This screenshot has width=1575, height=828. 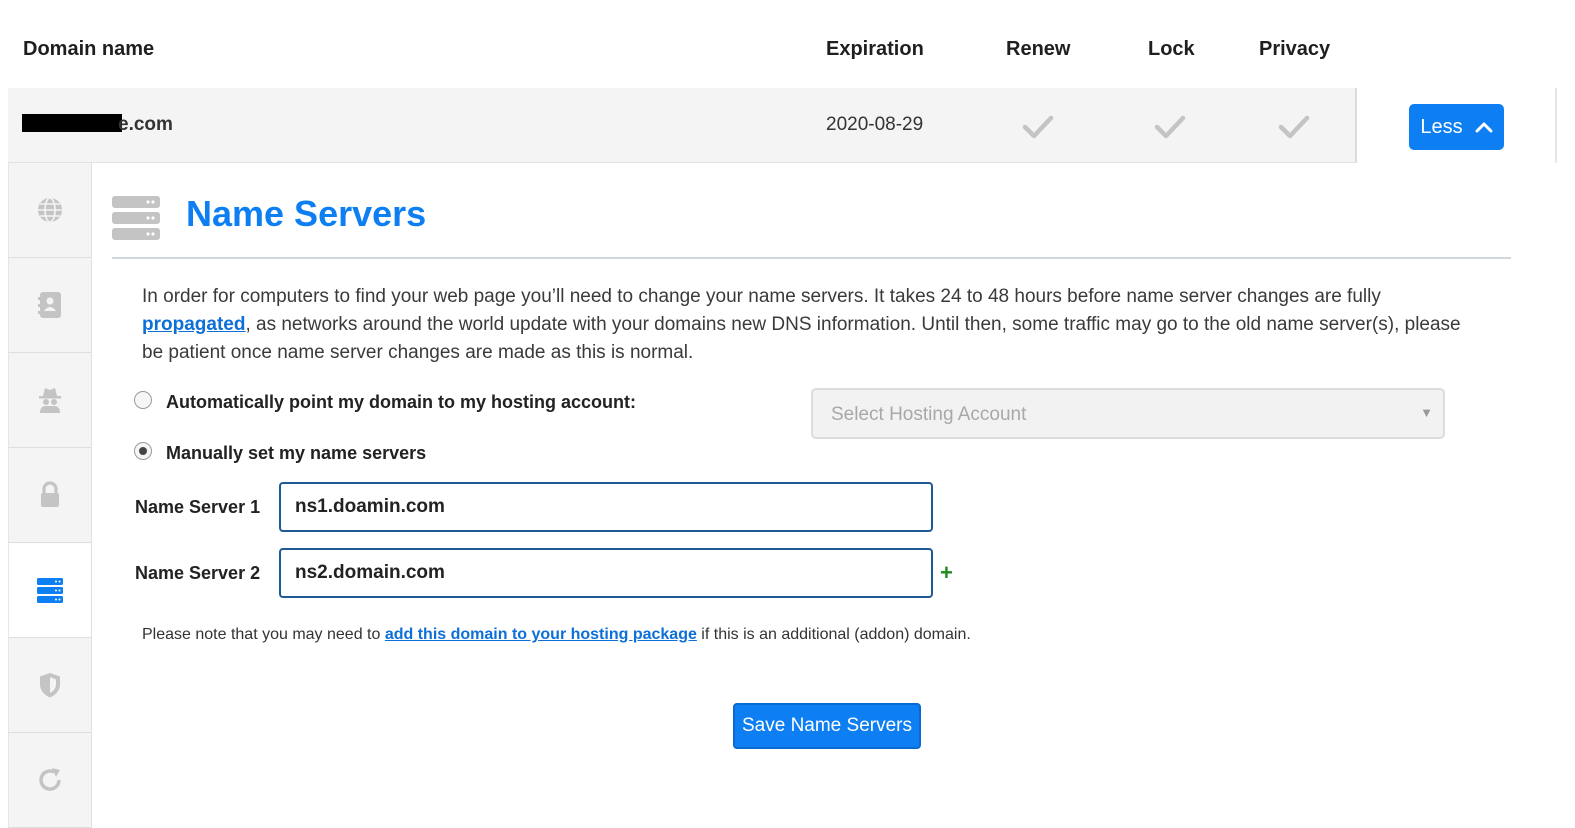 I want to click on contact-card-icon, so click(x=49, y=305).